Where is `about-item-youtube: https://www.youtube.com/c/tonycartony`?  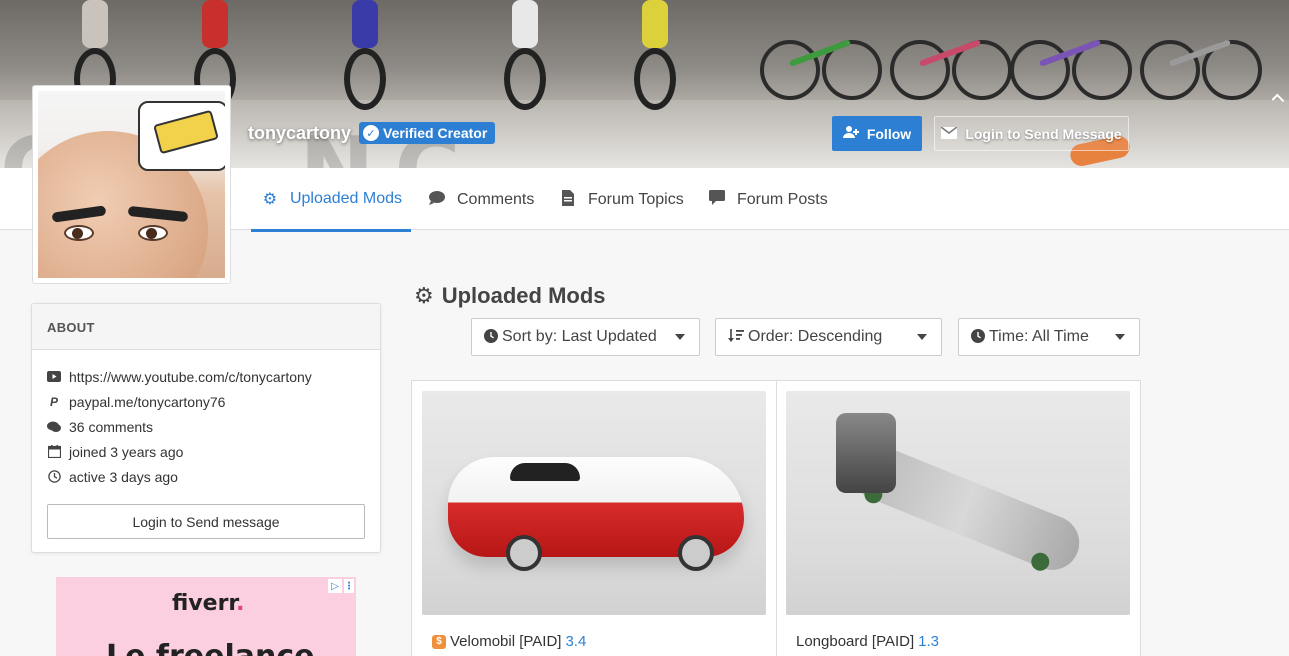
about-item-youtube: https://www.youtube.com/c/tonycartony is located at coordinates (206, 376).